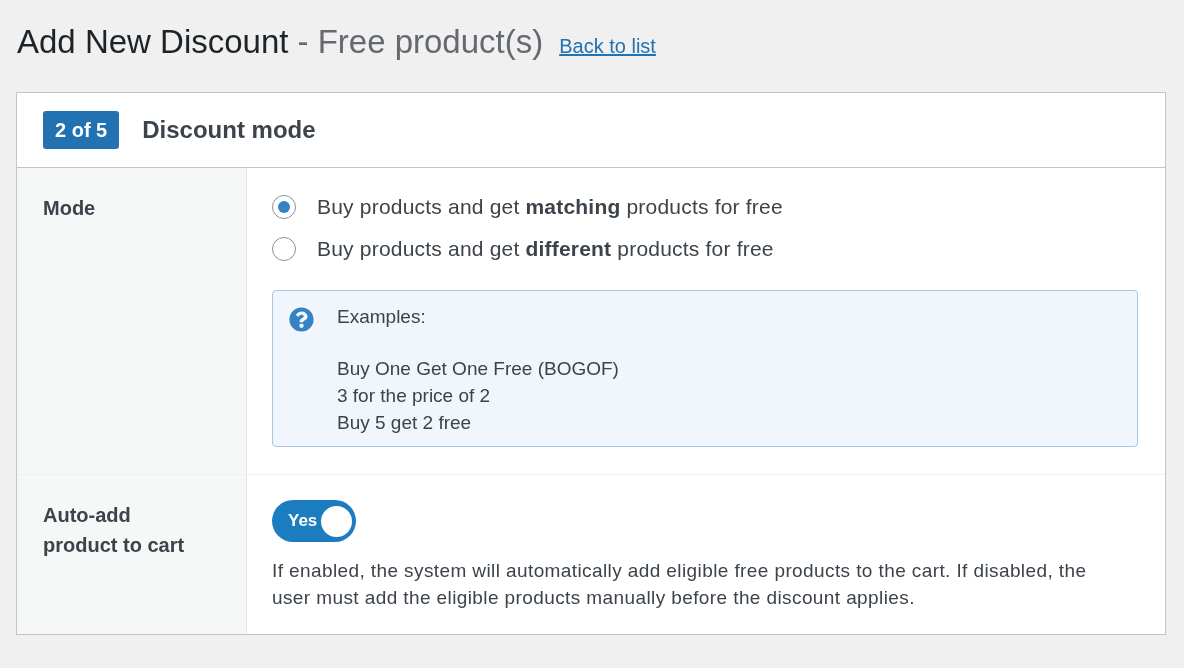 Image resolution: width=1184 pixels, height=668 pixels. What do you see at coordinates (404, 423) in the screenshot?
I see `example-text: Buy 5 get 2 free` at bounding box center [404, 423].